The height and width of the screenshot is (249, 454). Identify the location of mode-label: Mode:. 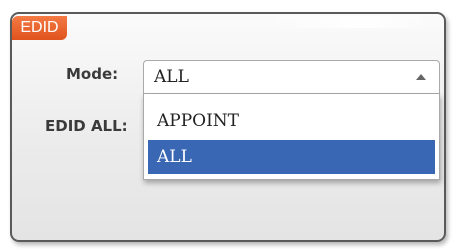
(92, 74).